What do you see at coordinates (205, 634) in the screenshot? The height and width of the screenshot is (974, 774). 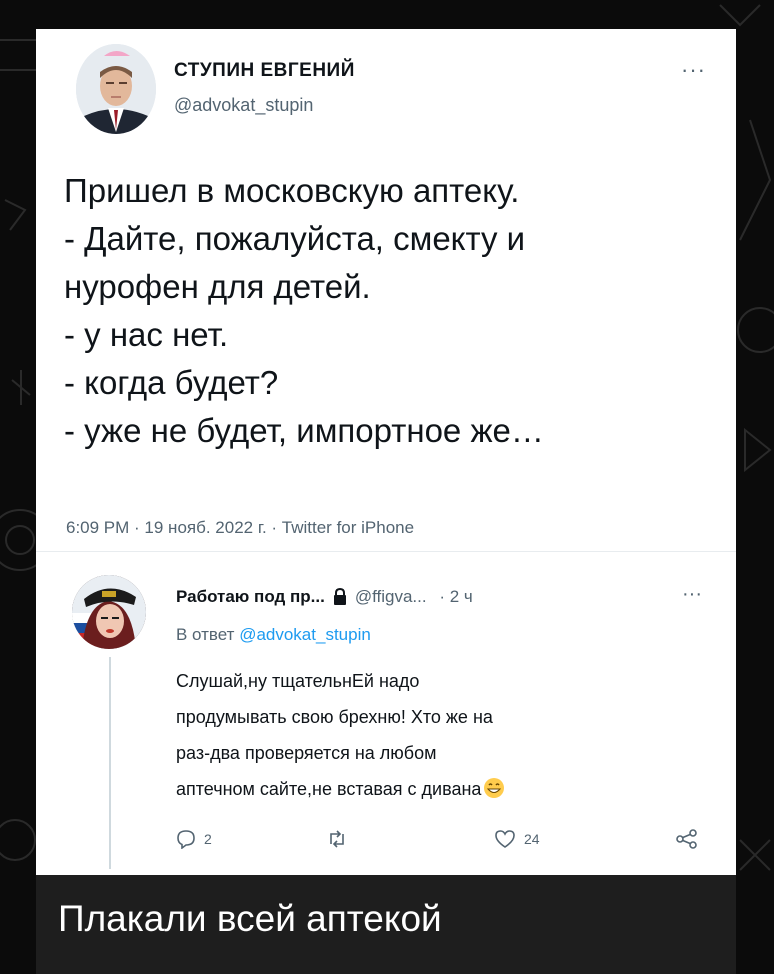 I see `reply-to-prefix: В ответ` at bounding box center [205, 634].